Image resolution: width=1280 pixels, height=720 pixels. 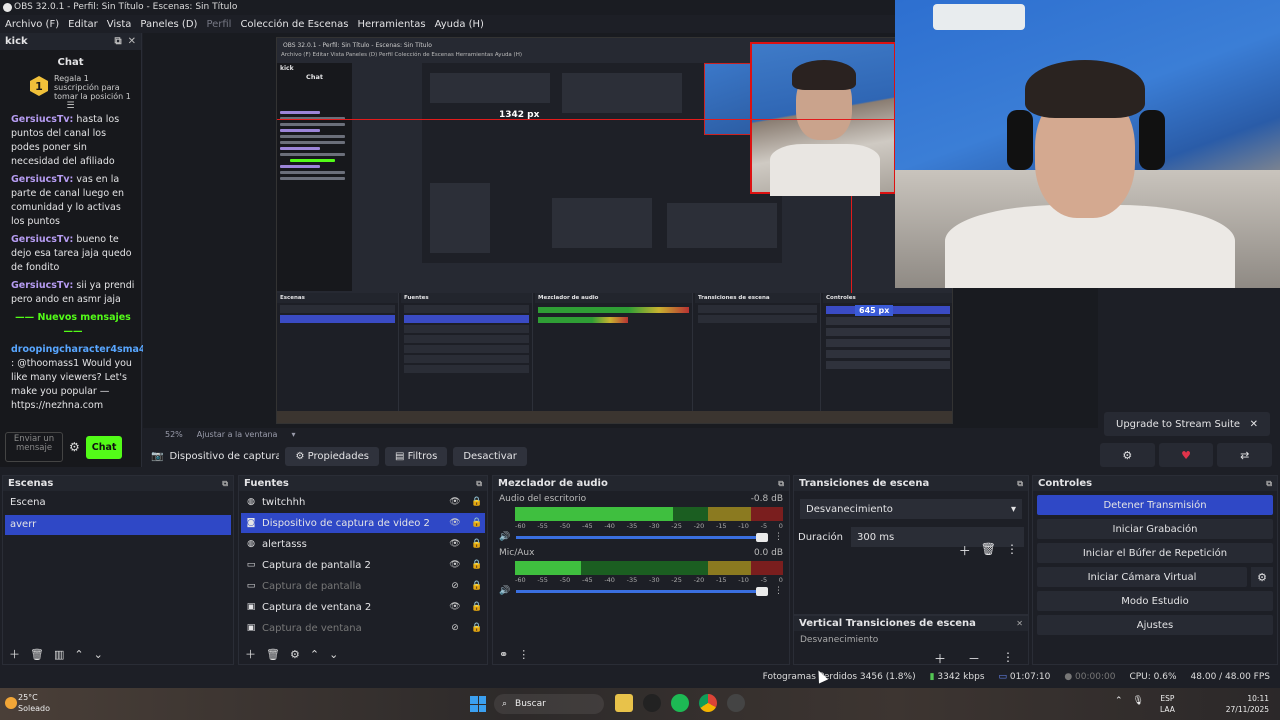 I want to click on upgrade-label: Upgrade to Stream Suite, so click(x=1178, y=424).